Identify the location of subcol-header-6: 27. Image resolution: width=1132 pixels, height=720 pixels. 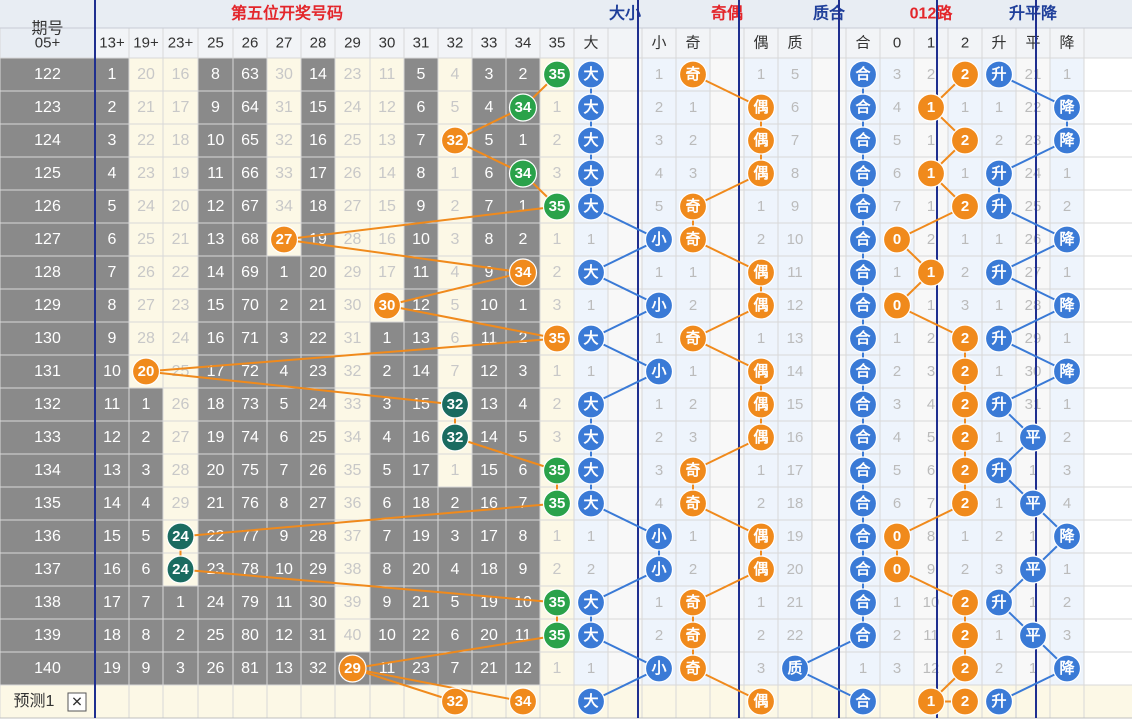
(284, 43).